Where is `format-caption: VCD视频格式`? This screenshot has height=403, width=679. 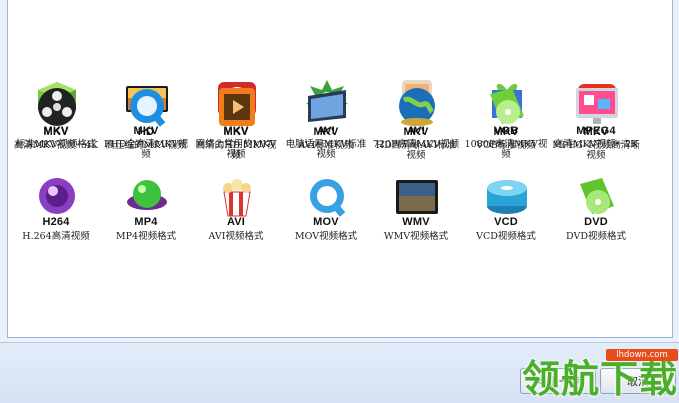 format-caption: VCD视频格式 is located at coordinates (506, 236).